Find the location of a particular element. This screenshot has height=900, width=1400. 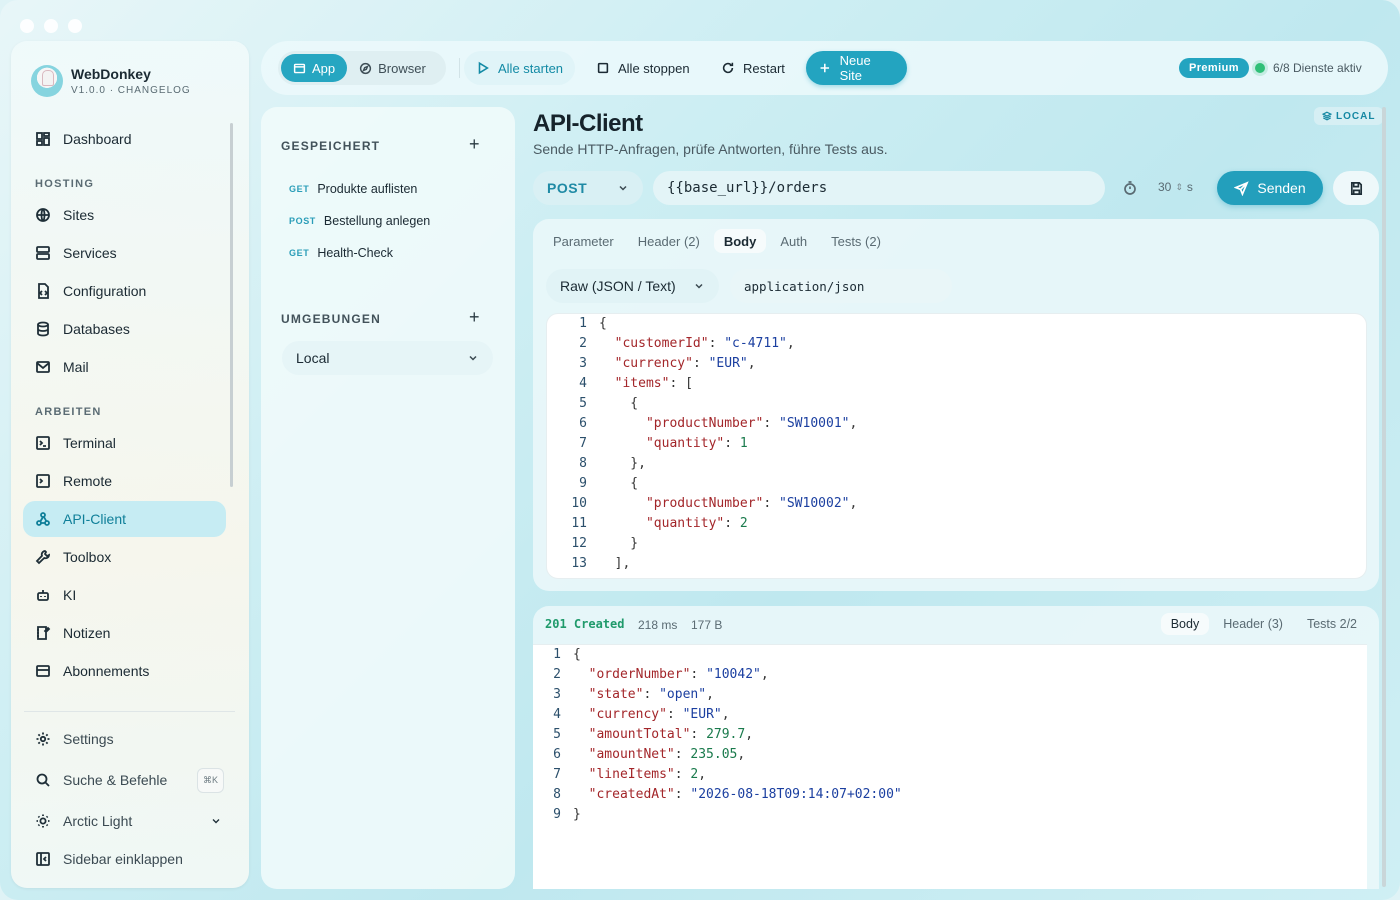

minimize-window-button is located at coordinates (51, 26).